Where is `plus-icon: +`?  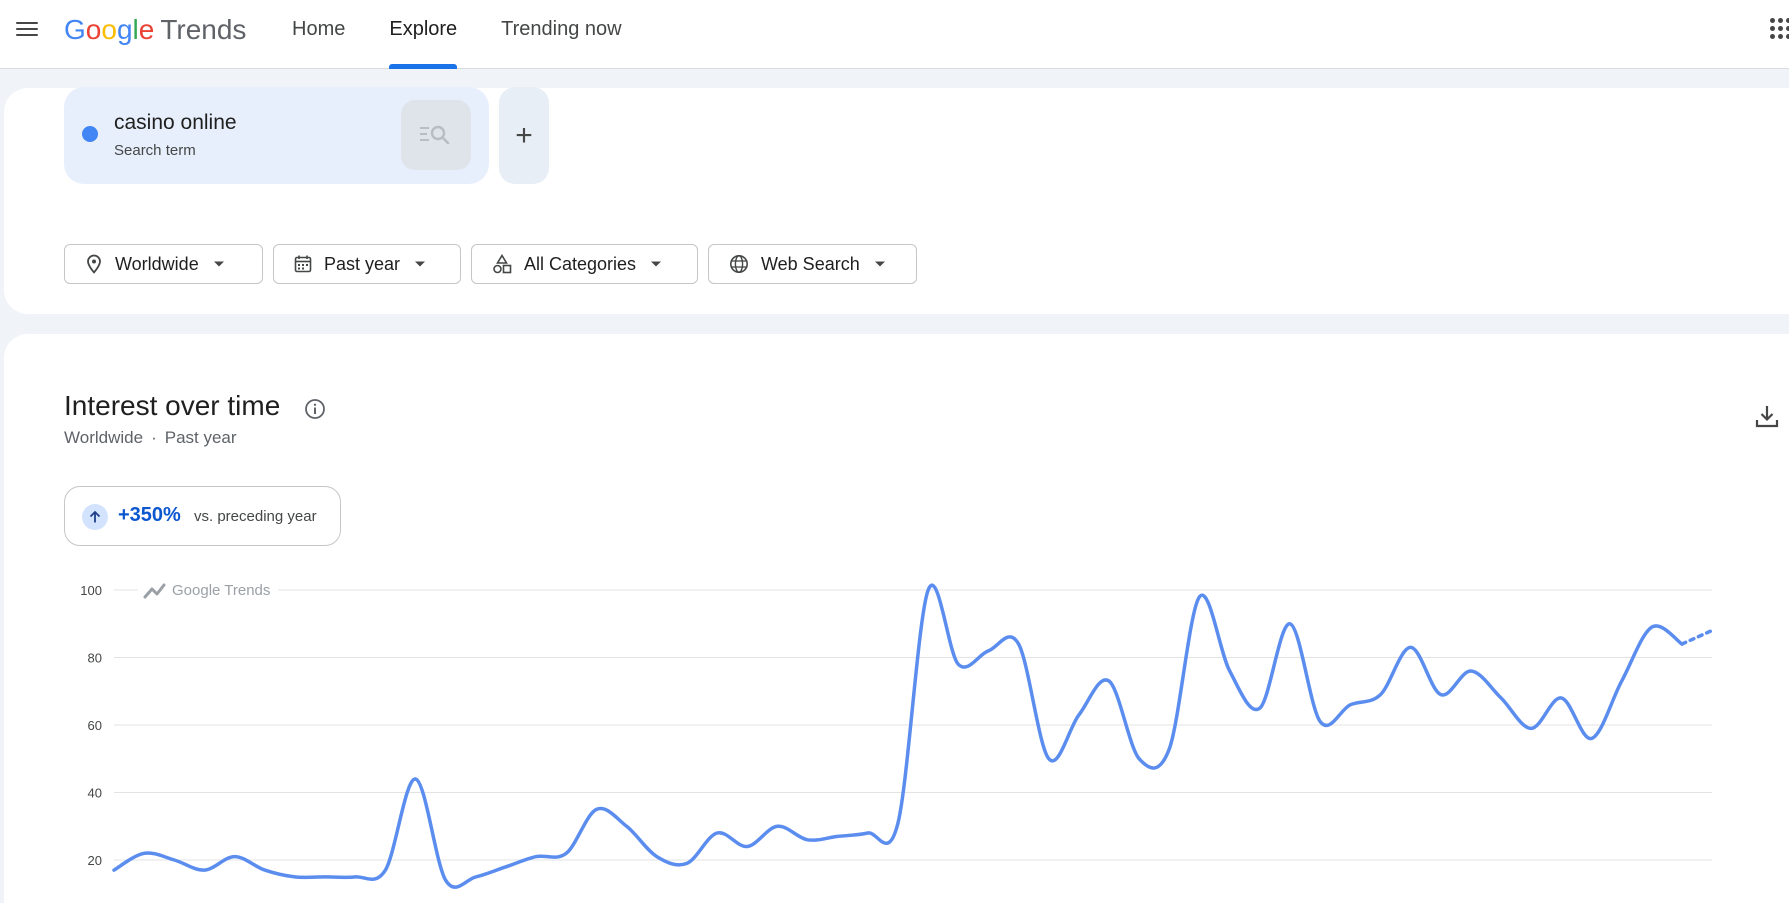
plus-icon: + is located at coordinates (524, 135).